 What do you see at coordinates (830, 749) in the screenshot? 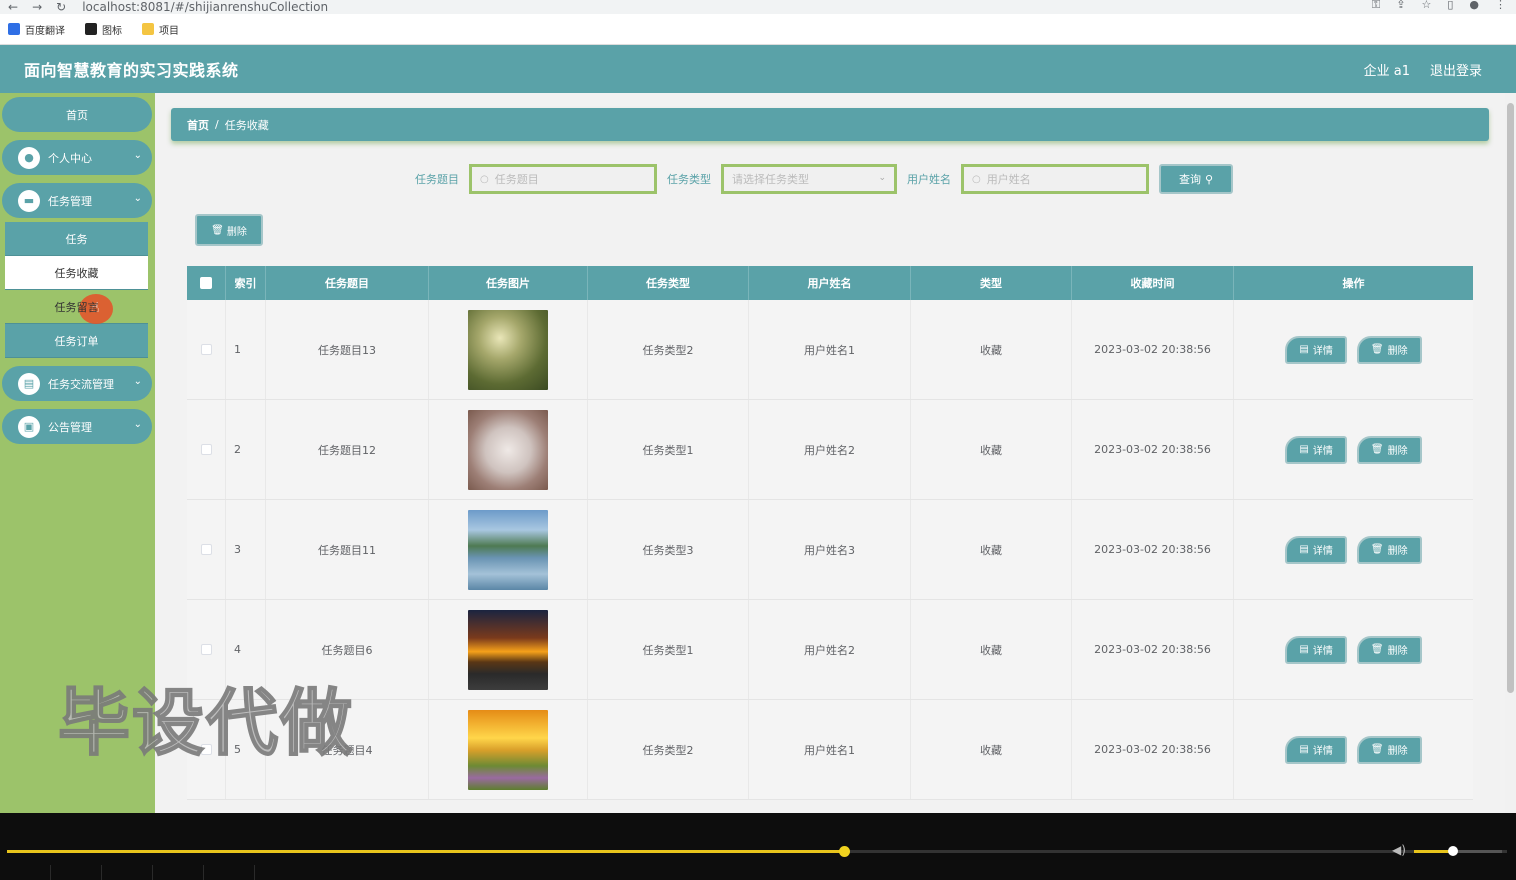
I see `row-user: 用户姓名1` at bounding box center [830, 749].